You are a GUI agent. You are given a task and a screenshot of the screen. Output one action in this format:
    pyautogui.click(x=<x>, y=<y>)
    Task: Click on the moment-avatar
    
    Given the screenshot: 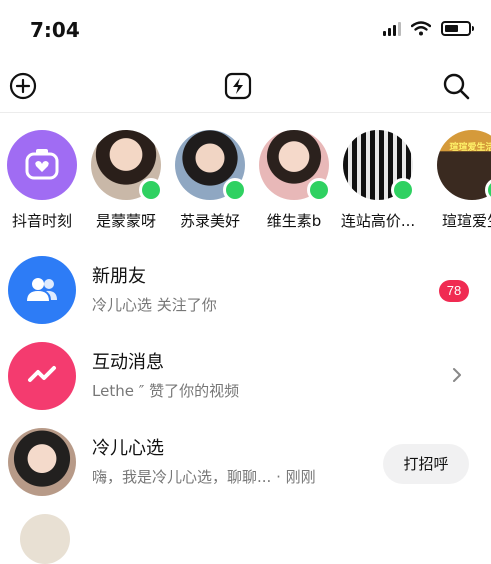 What is the action you would take?
    pyautogui.click(x=42, y=165)
    